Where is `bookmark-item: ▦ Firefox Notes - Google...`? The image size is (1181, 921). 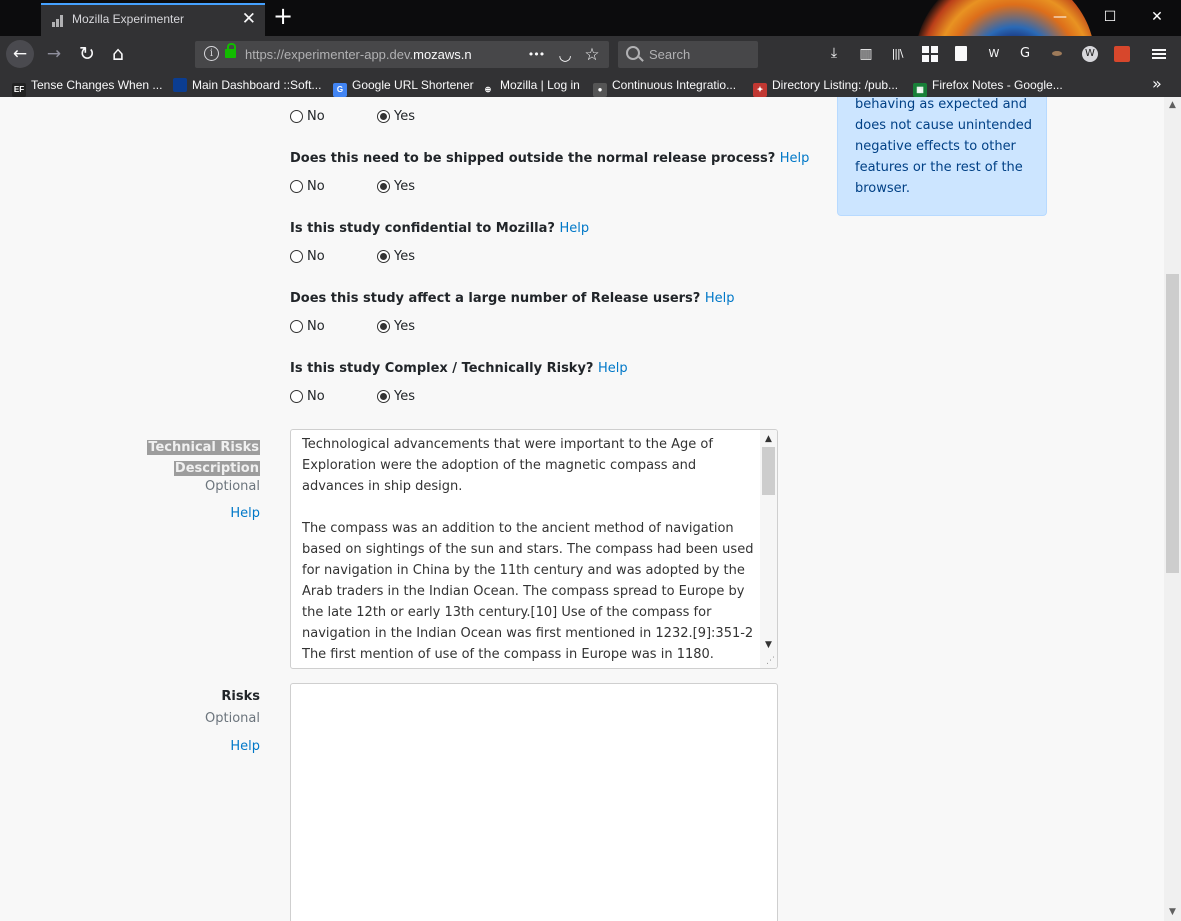
bookmark-item: ▦ Firefox Notes - Google... is located at coordinates (988, 86).